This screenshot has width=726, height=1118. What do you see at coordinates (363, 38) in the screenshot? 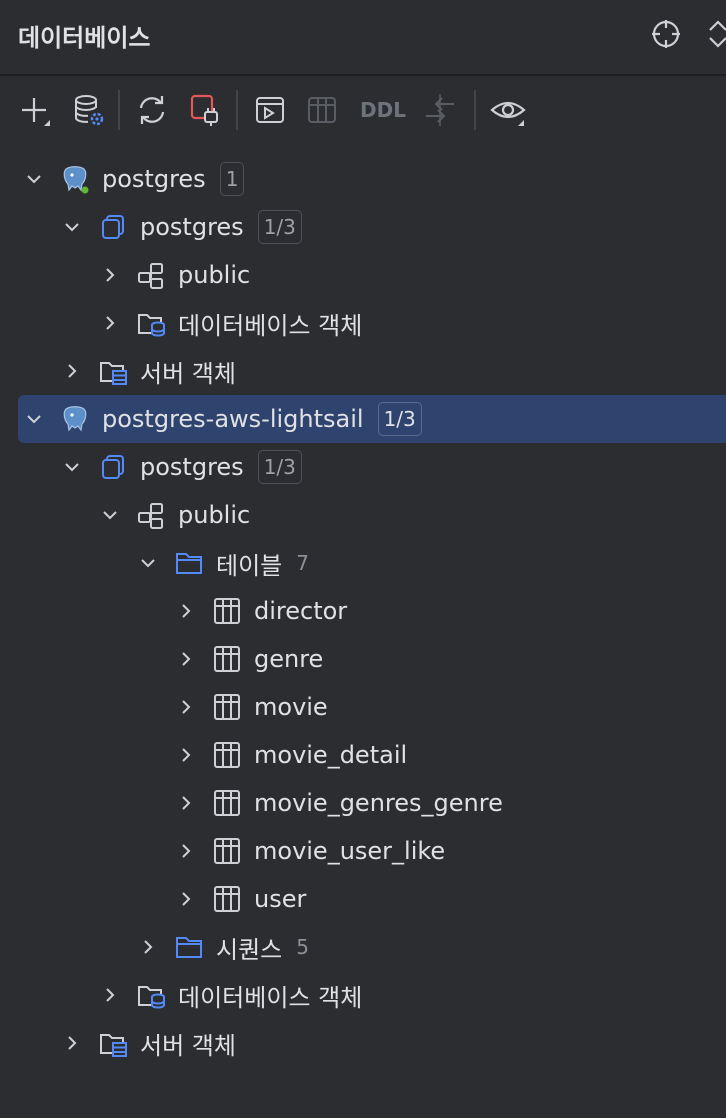
I see `panel-header: 데이터베이스` at bounding box center [363, 38].